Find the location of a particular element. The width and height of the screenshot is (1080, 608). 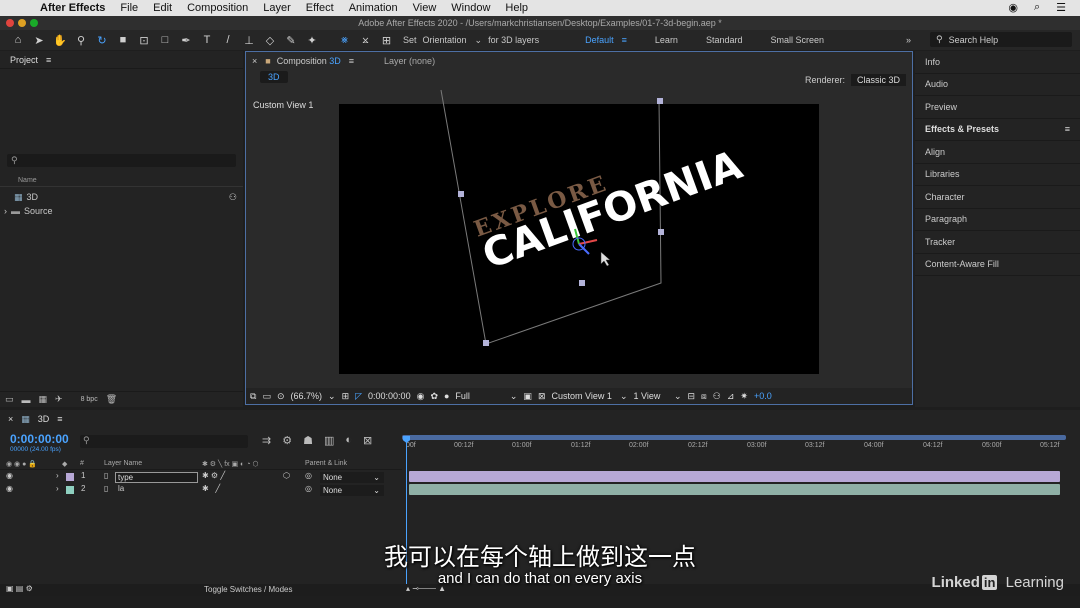

panel-effects-presets: Effects & Presets ≡ is located at coordinates (997, 130).